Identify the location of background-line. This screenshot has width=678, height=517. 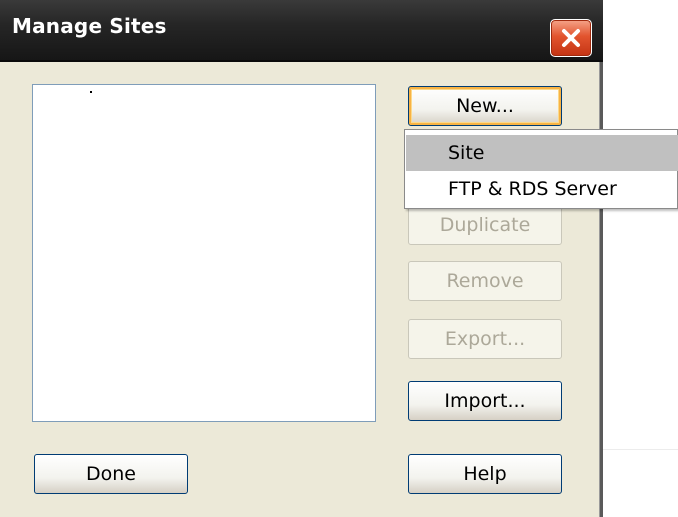
(640, 449).